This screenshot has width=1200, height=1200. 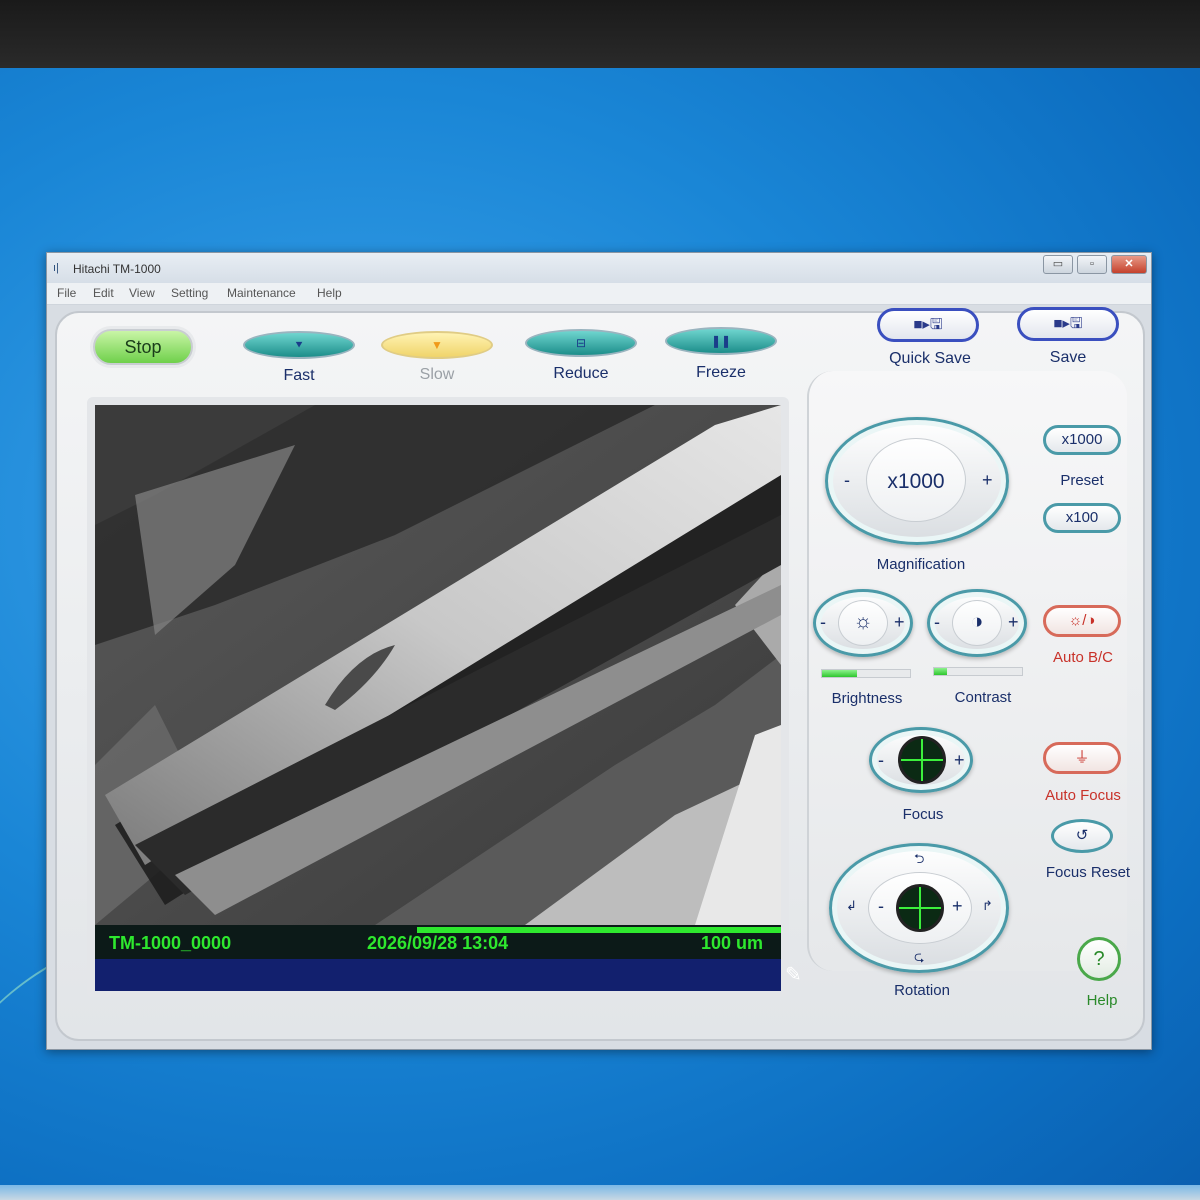 I want to click on preset-x1000-button: x1000, so click(x=1082, y=440).